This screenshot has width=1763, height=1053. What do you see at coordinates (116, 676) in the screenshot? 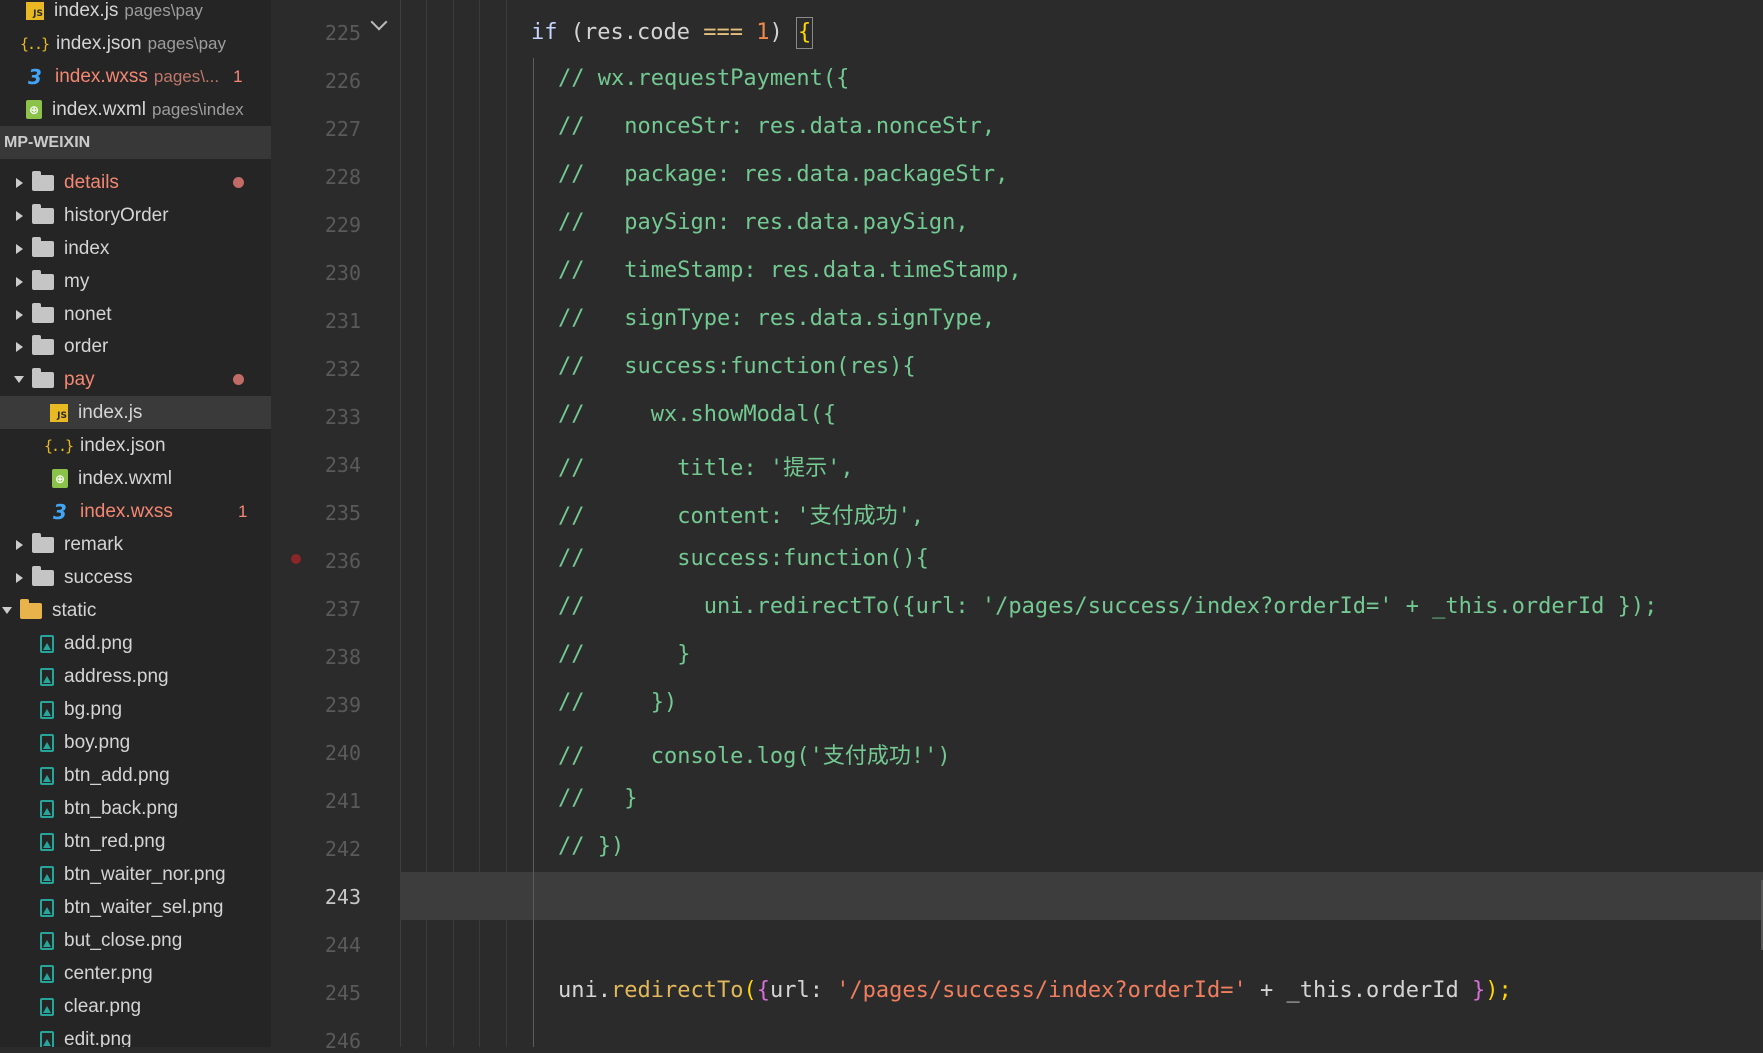
I see `file-label: address.png` at bounding box center [116, 676].